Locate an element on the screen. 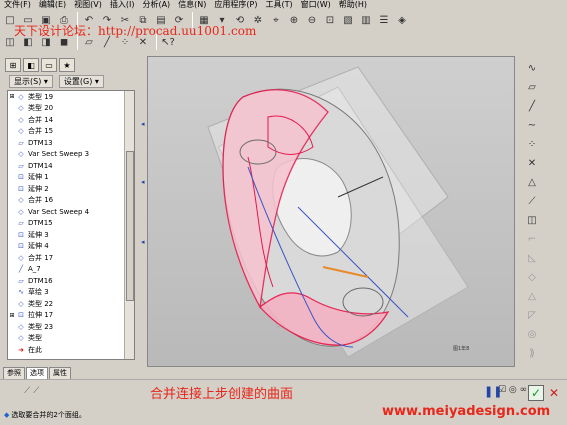 This screenshot has height=425, width=567. tree-item: ◇ 合并 14 is located at coordinates (71, 120).